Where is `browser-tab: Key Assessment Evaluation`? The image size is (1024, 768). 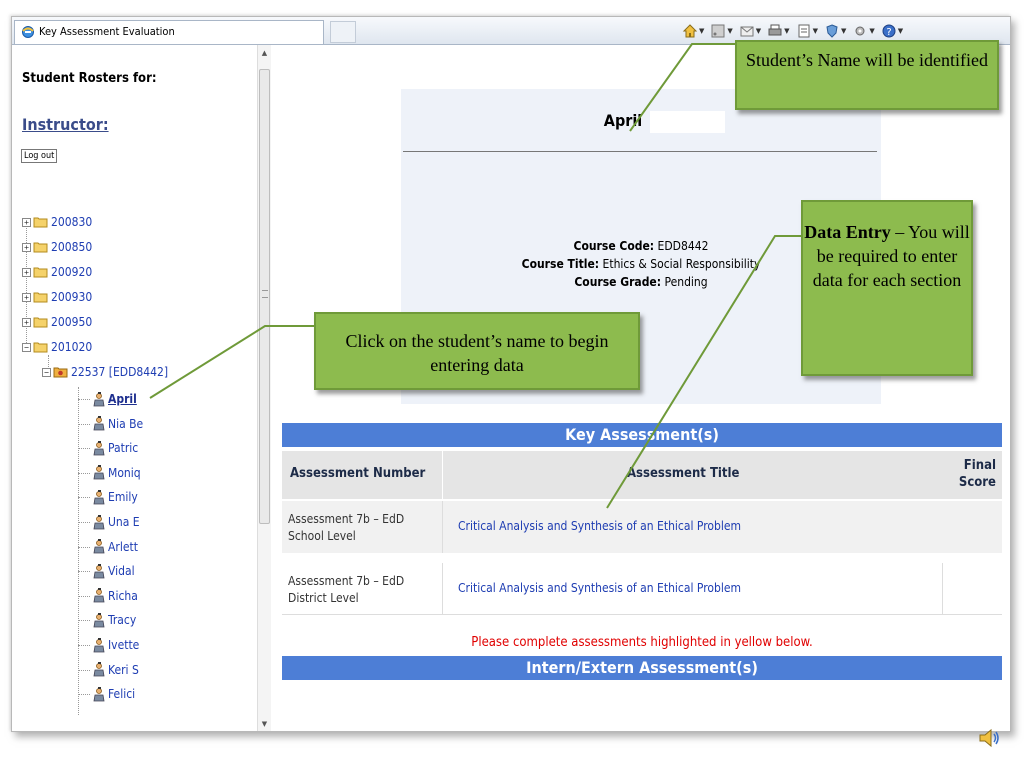 browser-tab: Key Assessment Evaluation is located at coordinates (169, 32).